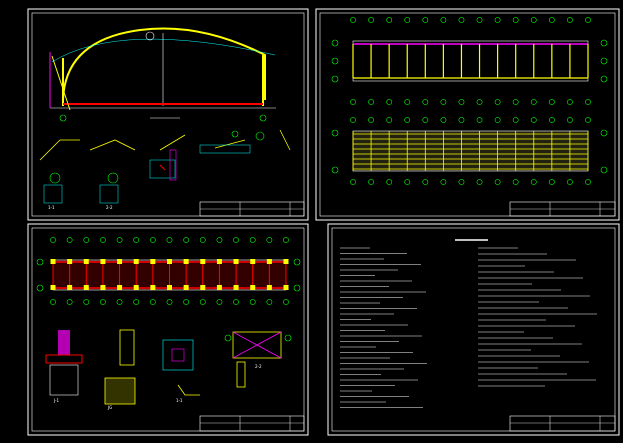 This screenshot has width=623, height=443. I want to click on detail-label-j1: J-1, so click(57, 400).